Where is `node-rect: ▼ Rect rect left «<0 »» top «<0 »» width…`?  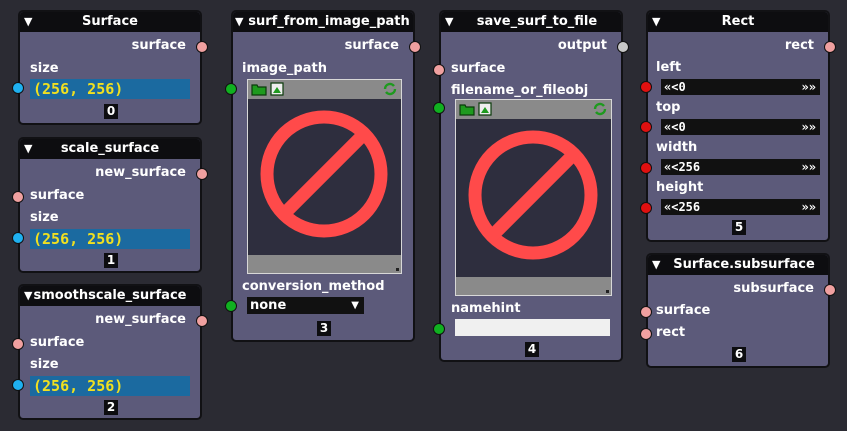
node-rect: ▼ Rect rect left «<0 »» top «<0 »» width… is located at coordinates (738, 126).